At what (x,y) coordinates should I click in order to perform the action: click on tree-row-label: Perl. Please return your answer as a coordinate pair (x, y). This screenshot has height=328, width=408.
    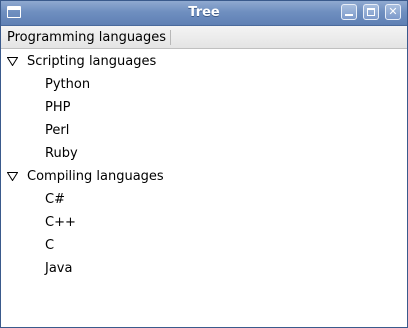
    Looking at the image, I should click on (57, 130).